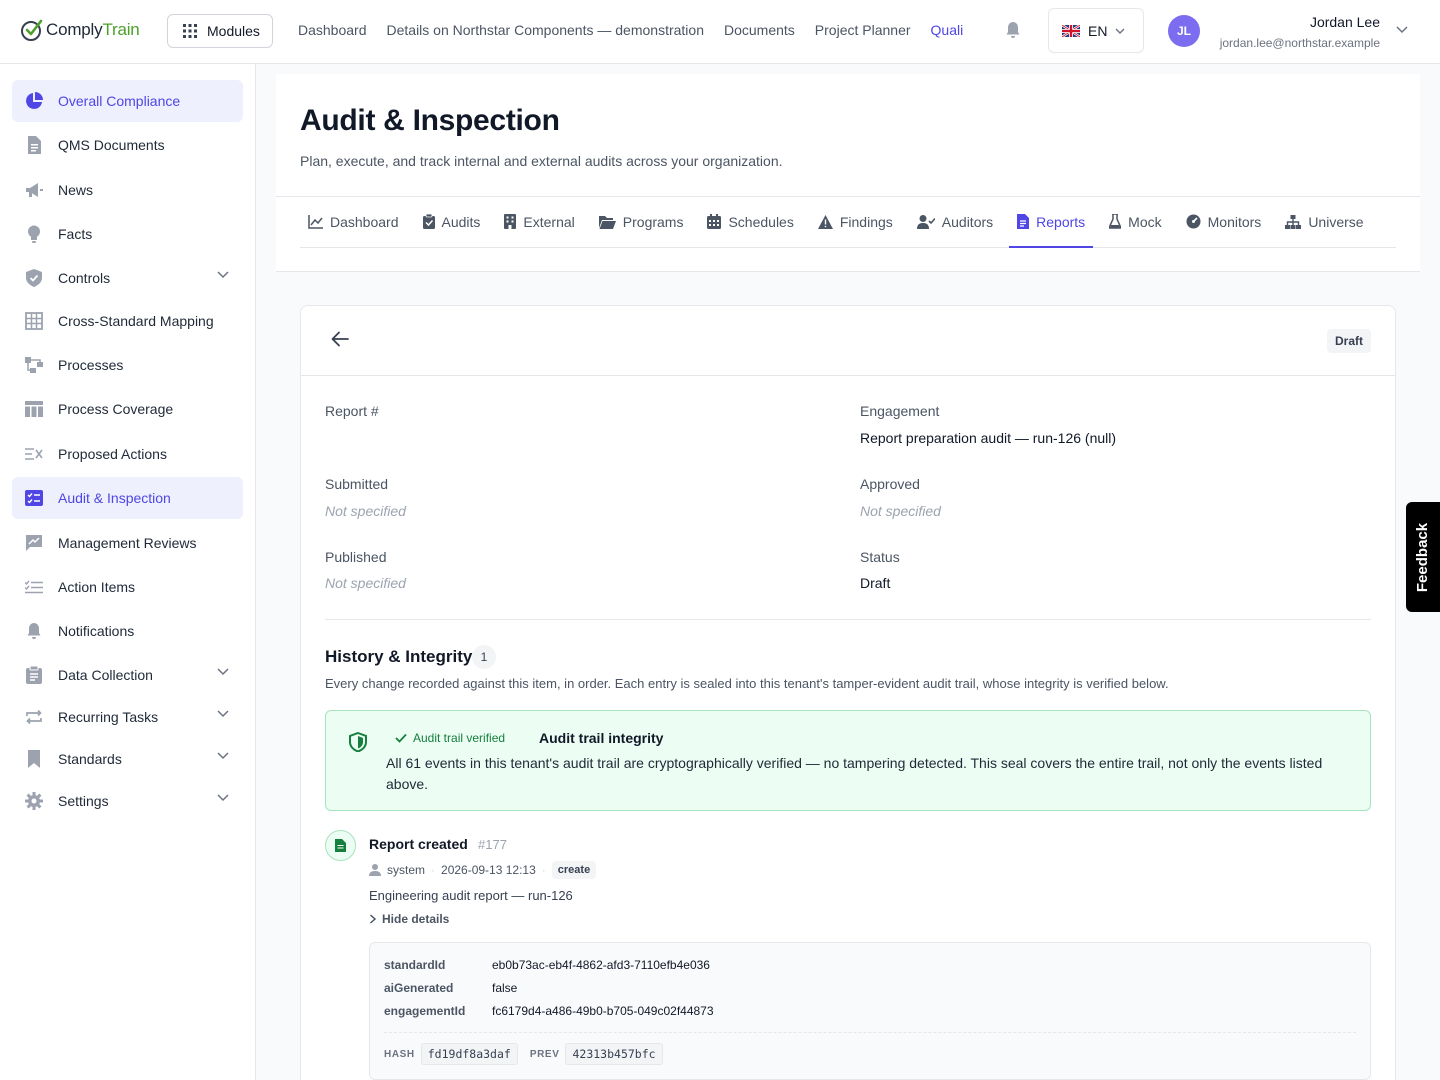  Describe the element at coordinates (127, 801) in the screenshot. I see `sidebar-item-settings: Settings` at that location.